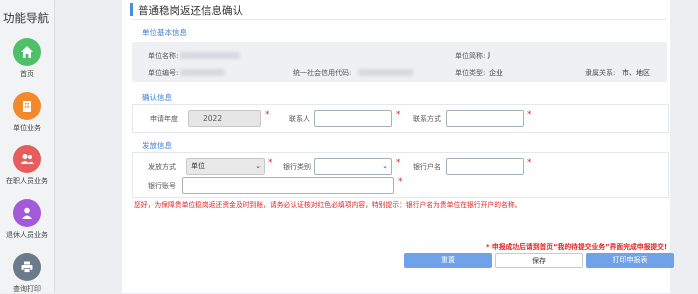  Describe the element at coordinates (131, 9) in the screenshot. I see `title-accent-bar` at that location.